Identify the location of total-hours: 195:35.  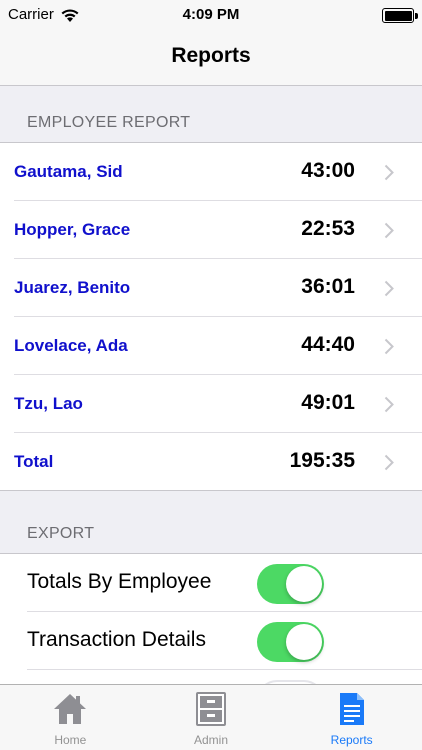
(322, 460).